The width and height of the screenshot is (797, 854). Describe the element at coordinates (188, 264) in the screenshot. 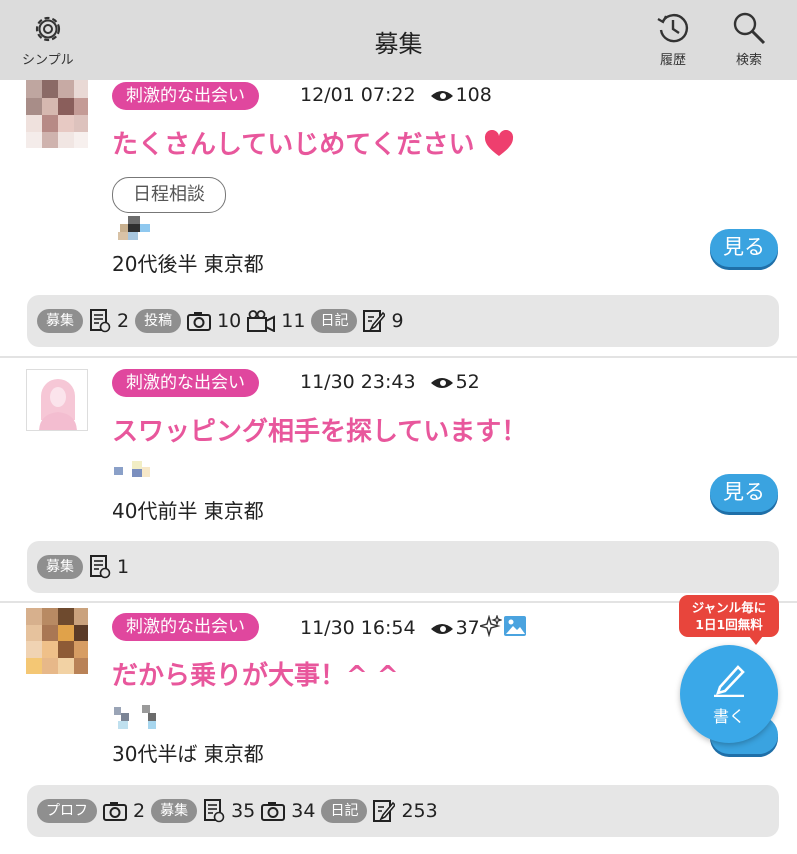

I see `profile-info: 20代後半 東京都` at that location.